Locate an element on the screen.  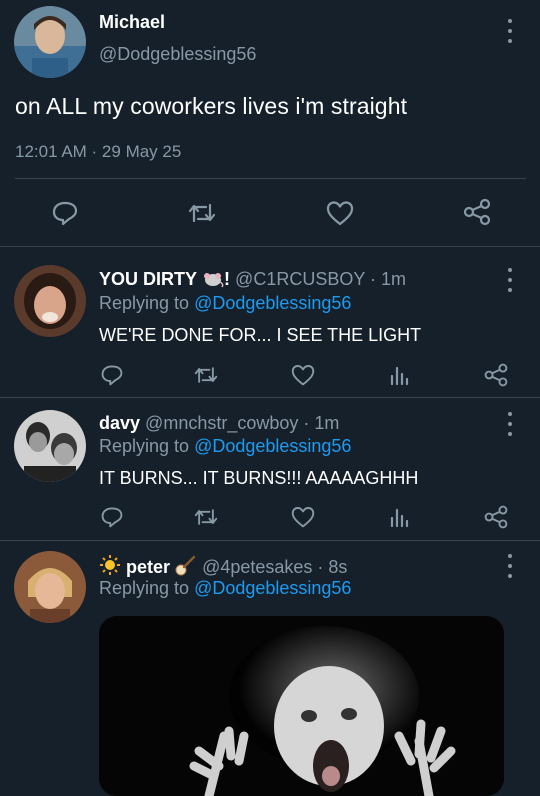
reply-header: YOU DIRTY ! @C1RCUSBOY · 1m is located at coordinates (252, 280).